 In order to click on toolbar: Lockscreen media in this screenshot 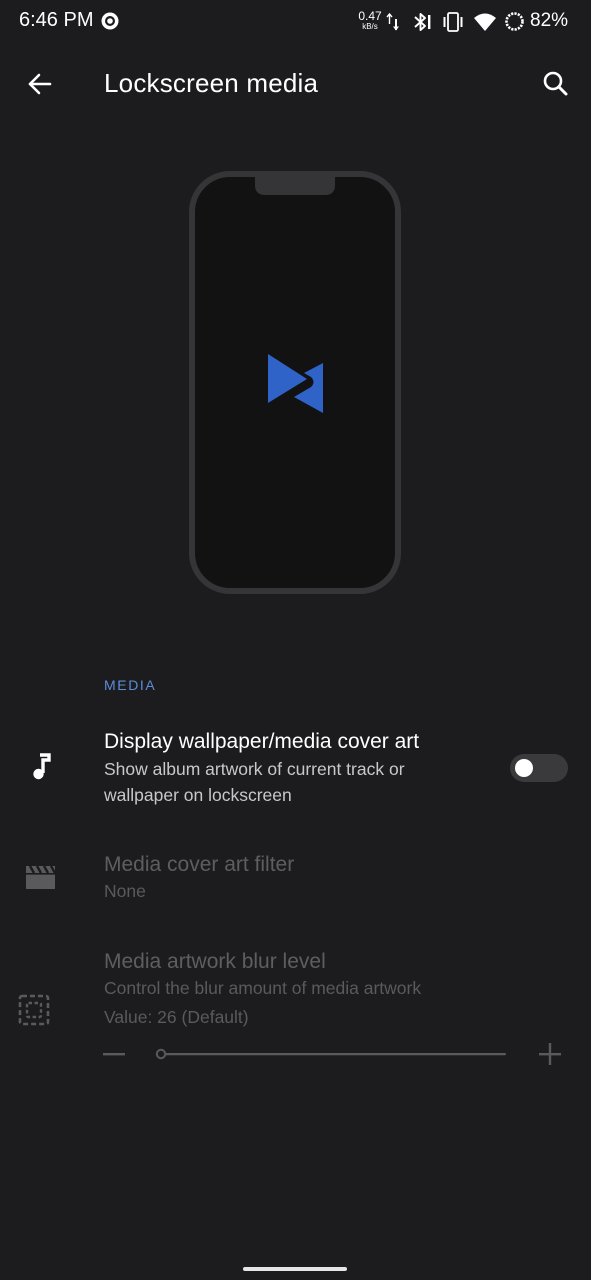, I will do `click(295, 85)`.